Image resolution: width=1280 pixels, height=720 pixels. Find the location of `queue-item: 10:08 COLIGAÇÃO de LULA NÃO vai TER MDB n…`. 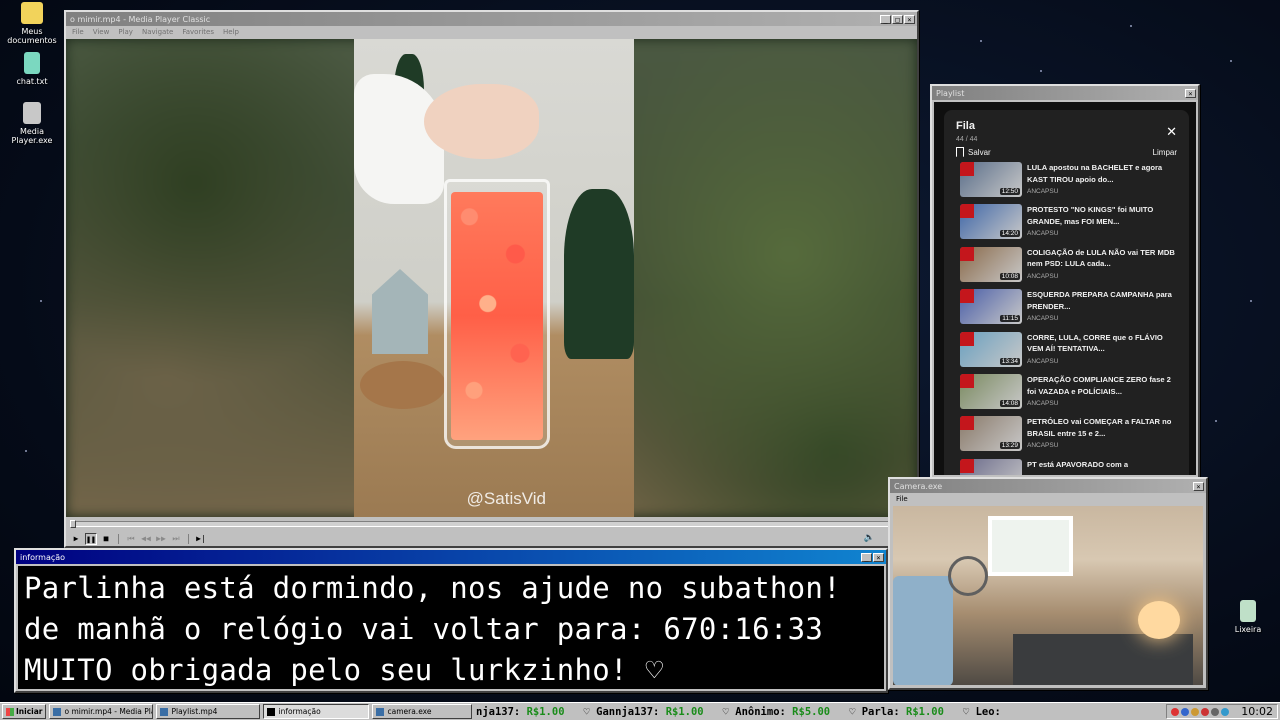

queue-item: 10:08 COLIGAÇÃO de LULA NÃO vai TER MDB n… is located at coordinates (1070, 266).